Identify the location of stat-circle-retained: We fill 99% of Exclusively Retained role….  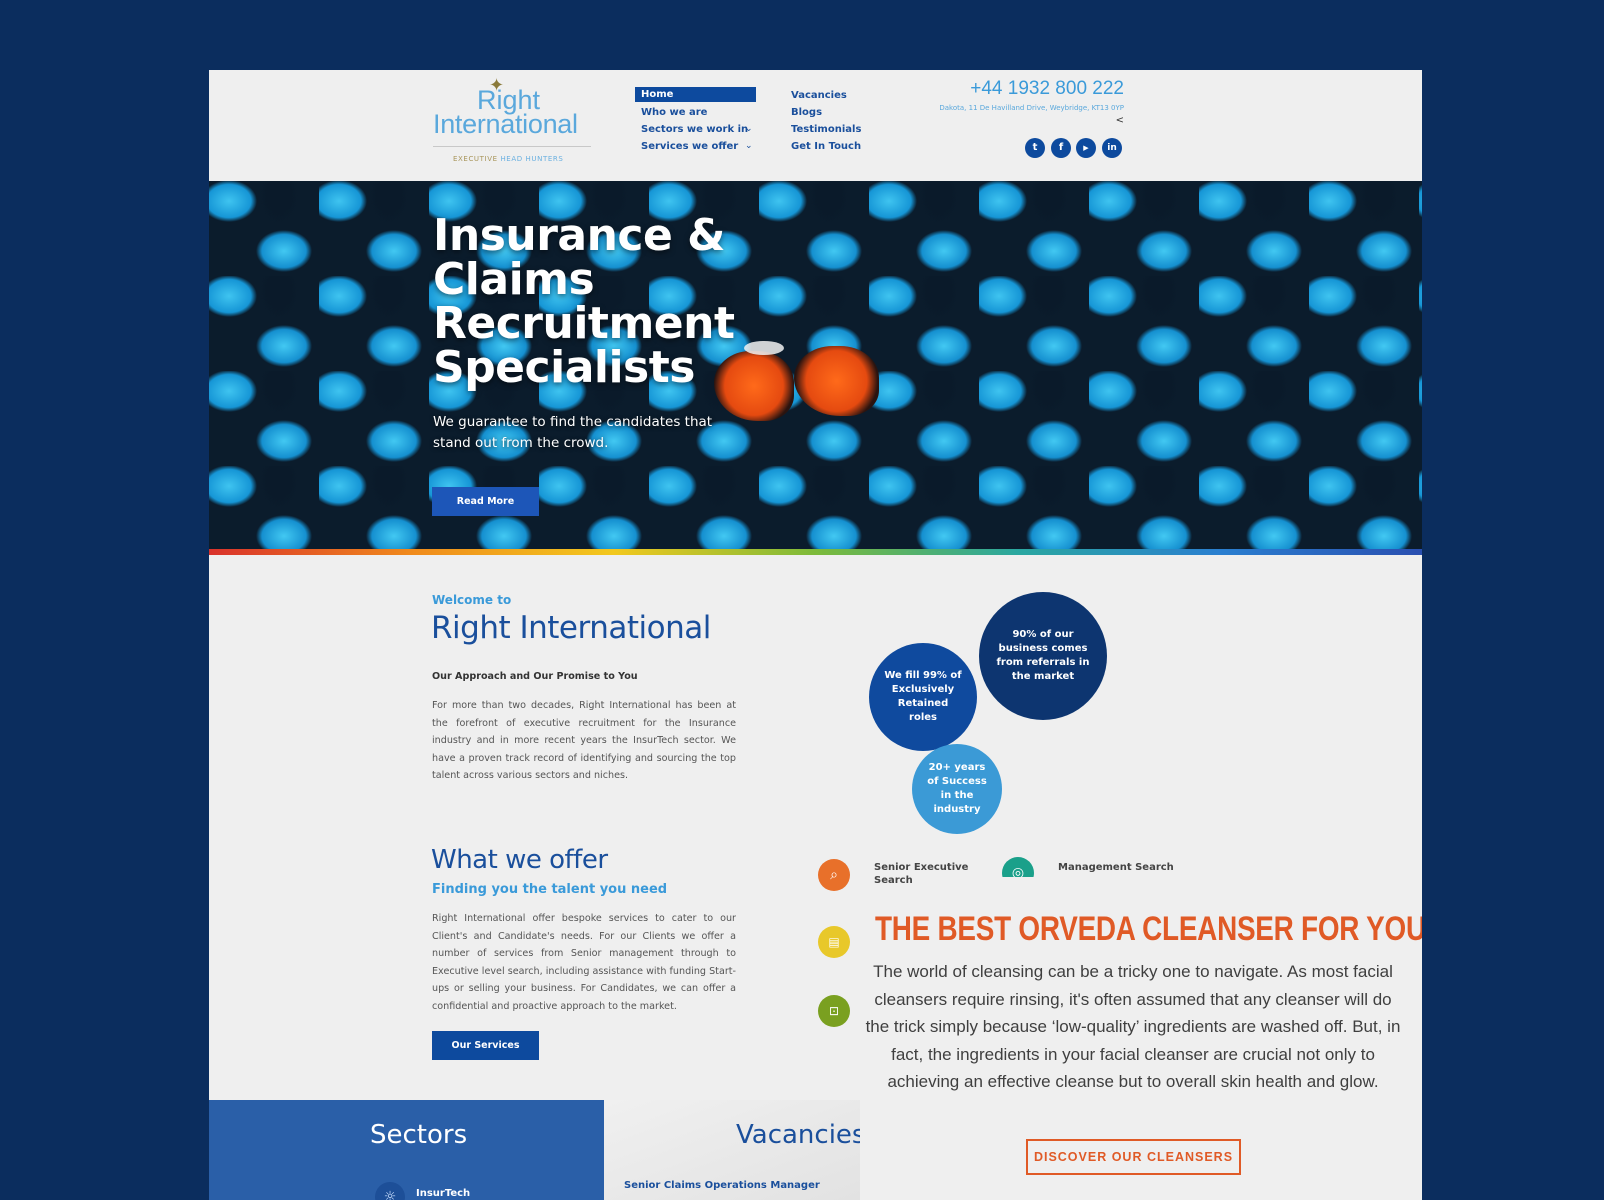
(923, 697).